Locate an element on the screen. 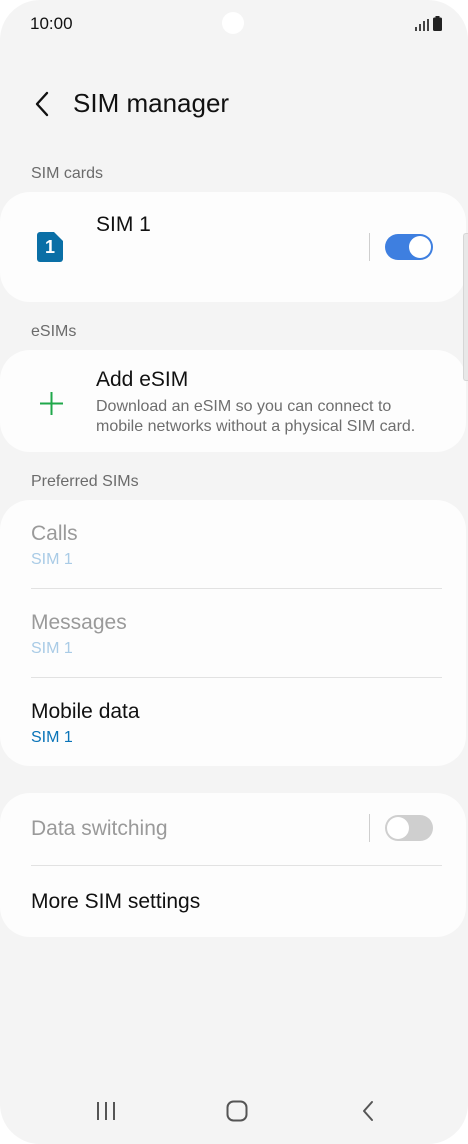 The width and height of the screenshot is (468, 1144). more-sim-settings-title: More SIM settings is located at coordinates (116, 901).